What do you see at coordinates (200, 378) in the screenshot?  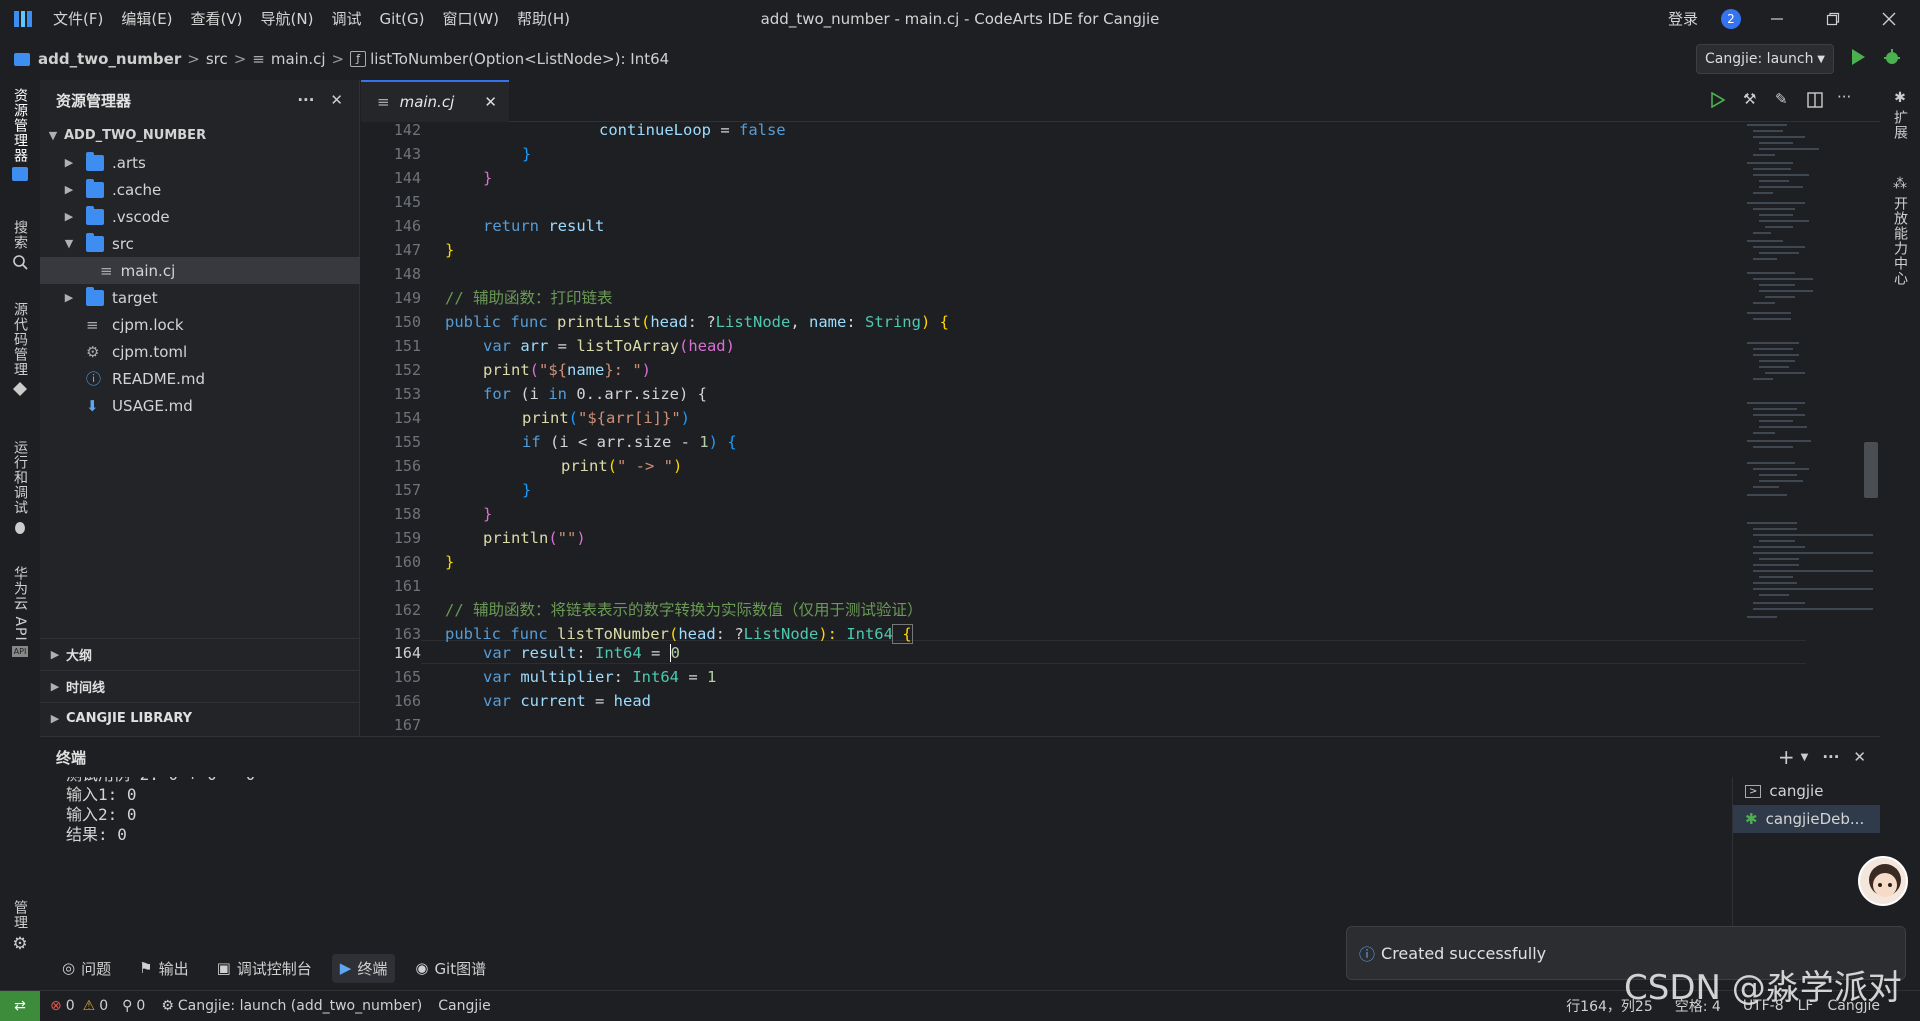 I see `tree-item-readme: ⓘ README.md` at bounding box center [200, 378].